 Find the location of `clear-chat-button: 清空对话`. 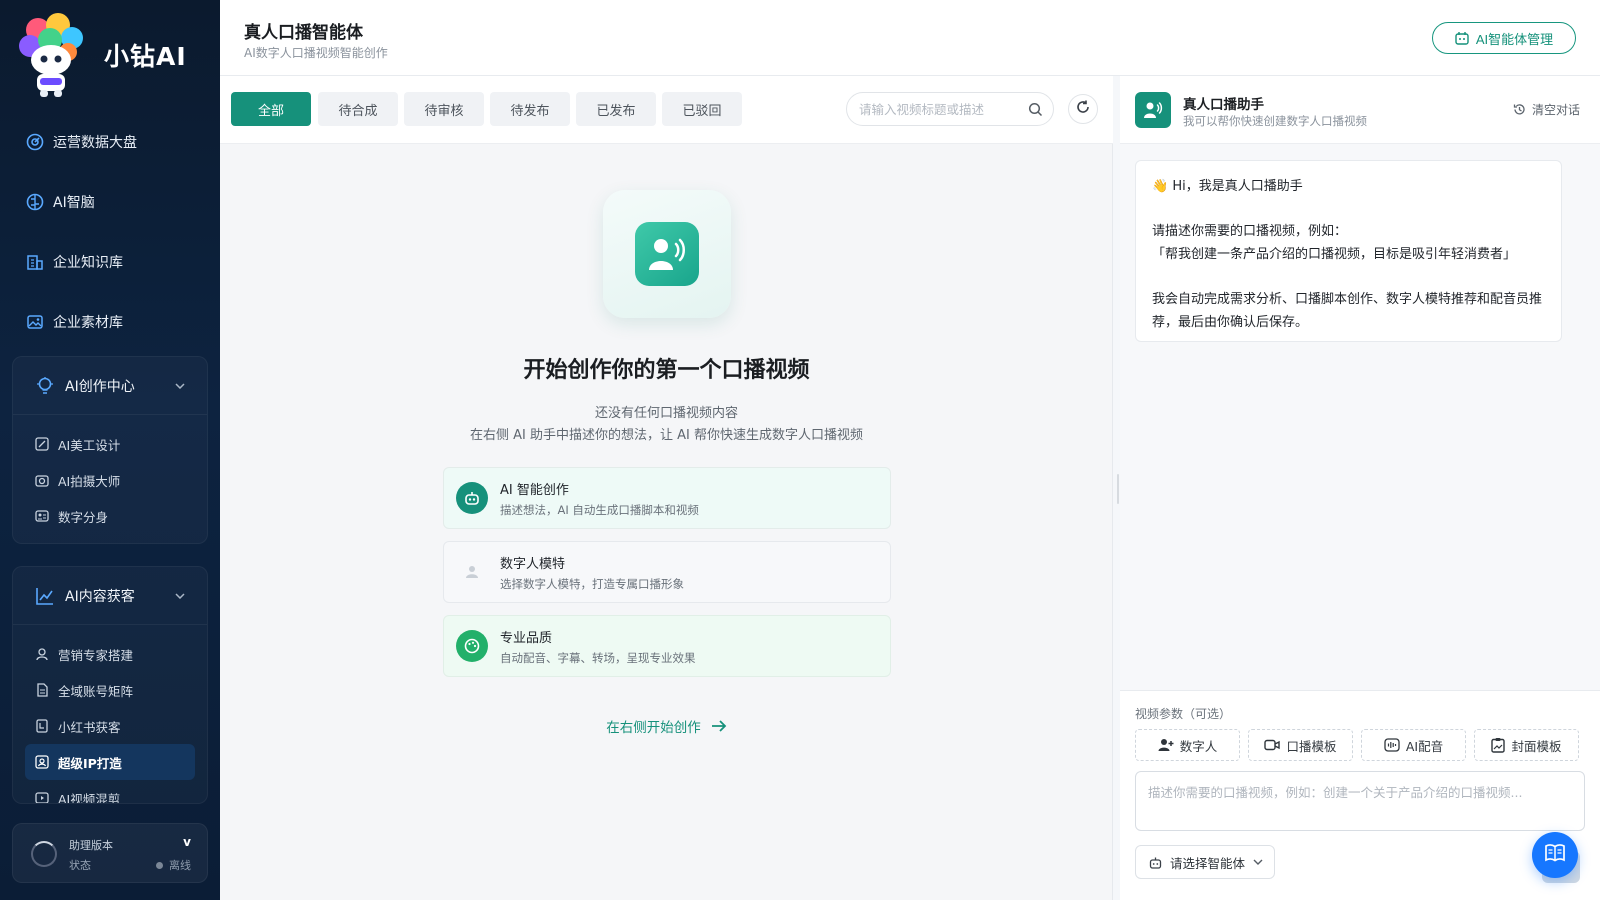

clear-chat-button: 清空对话 is located at coordinates (1546, 109).